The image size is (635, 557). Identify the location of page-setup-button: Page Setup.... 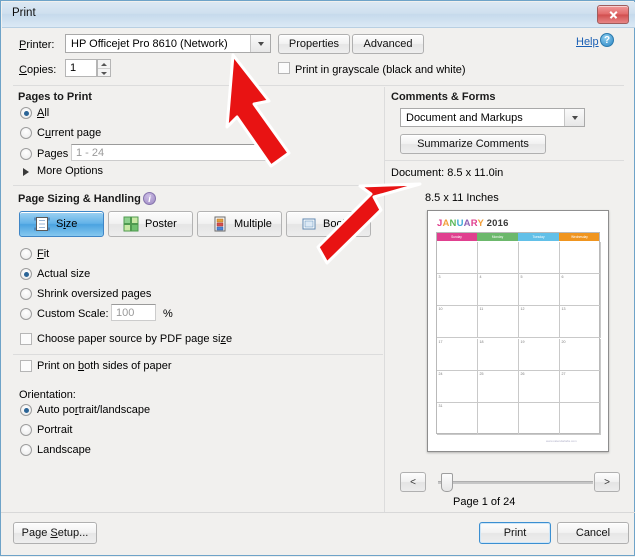
(55, 533).